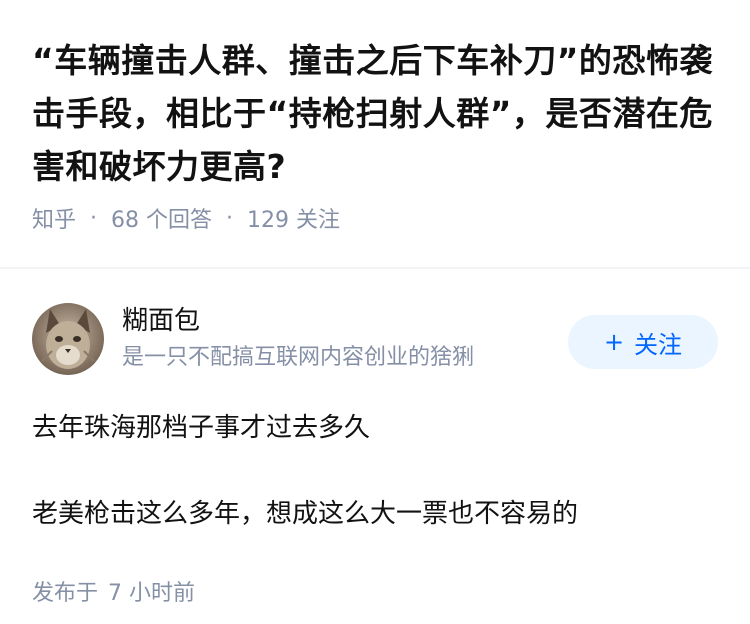  Describe the element at coordinates (375, 218) in the screenshot. I see `question-meta: 知乎 · 68 个回答 · 129 关注` at that location.